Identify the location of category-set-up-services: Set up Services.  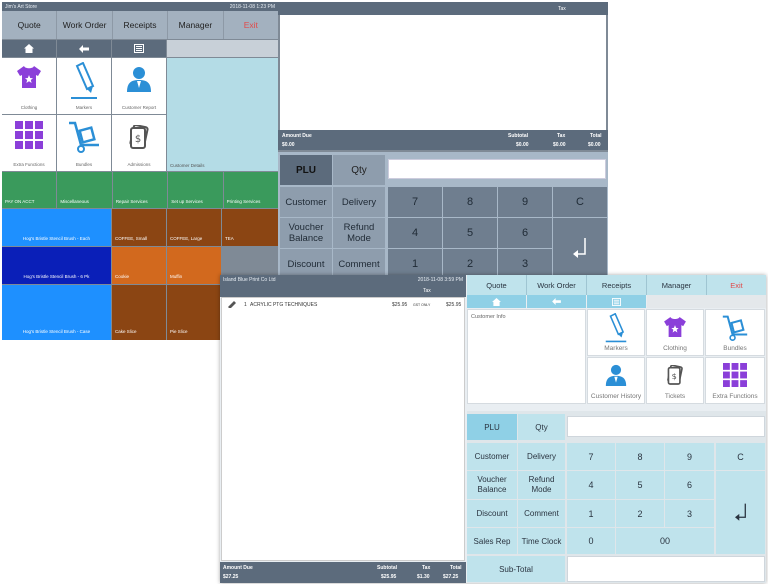
(195, 190).